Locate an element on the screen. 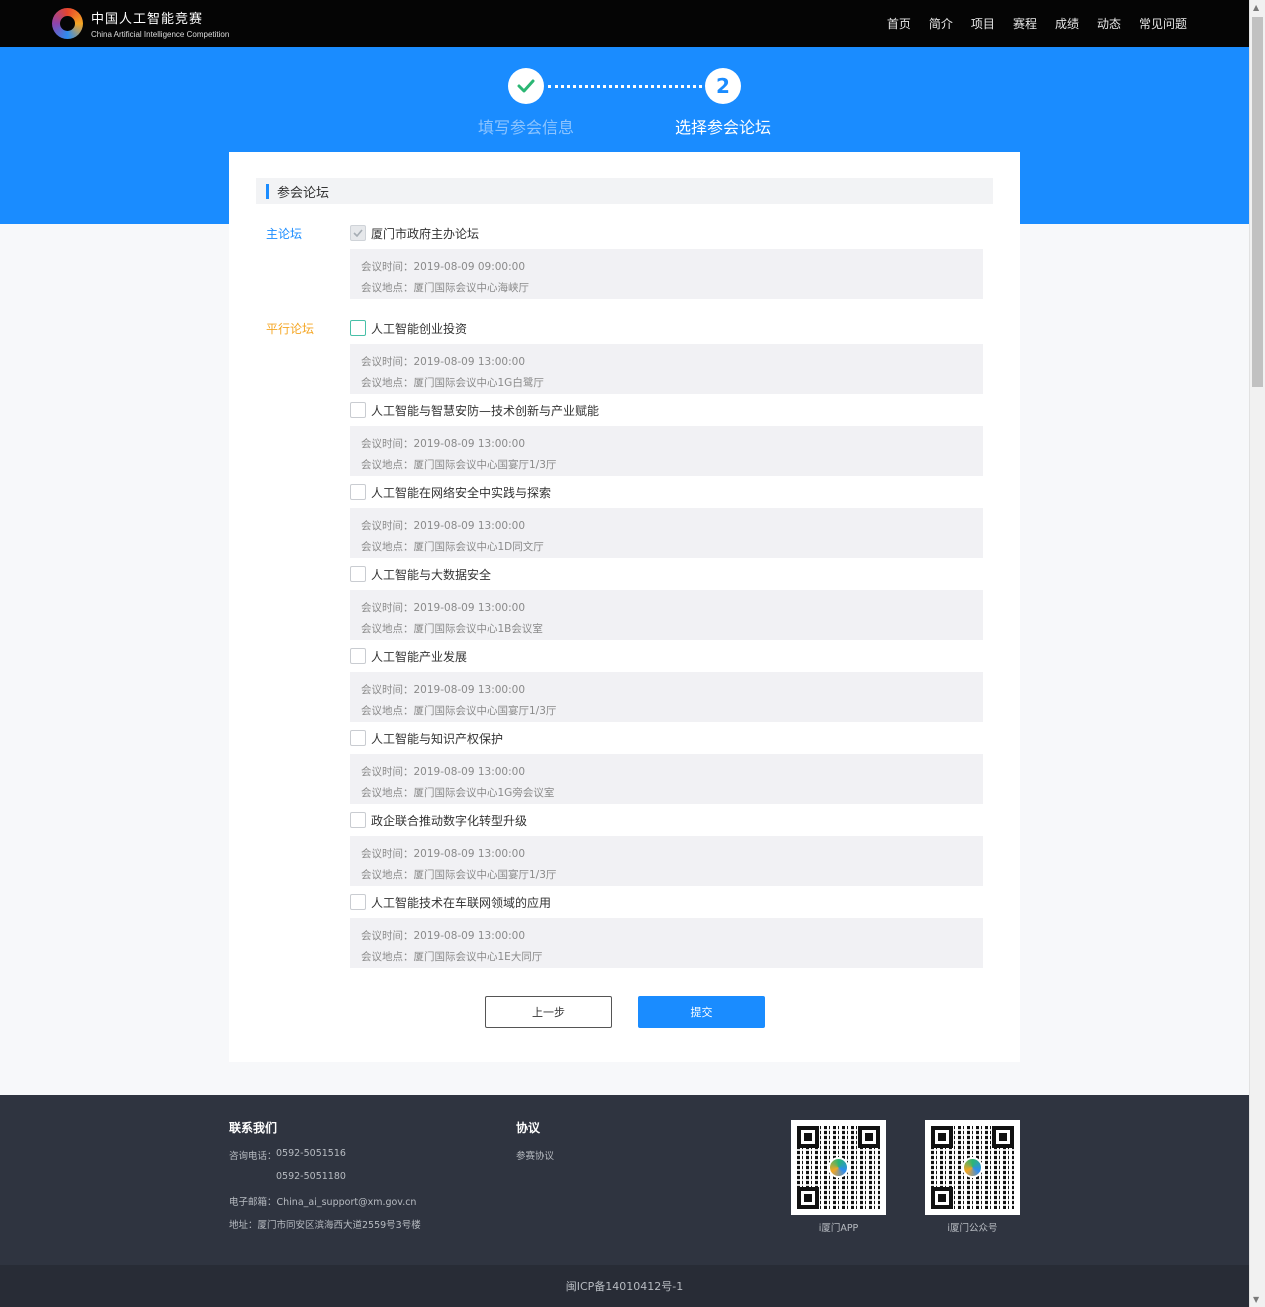 Image resolution: width=1265 pixels, height=1307 pixels. nav-item-news: 动态 is located at coordinates (1109, 23).